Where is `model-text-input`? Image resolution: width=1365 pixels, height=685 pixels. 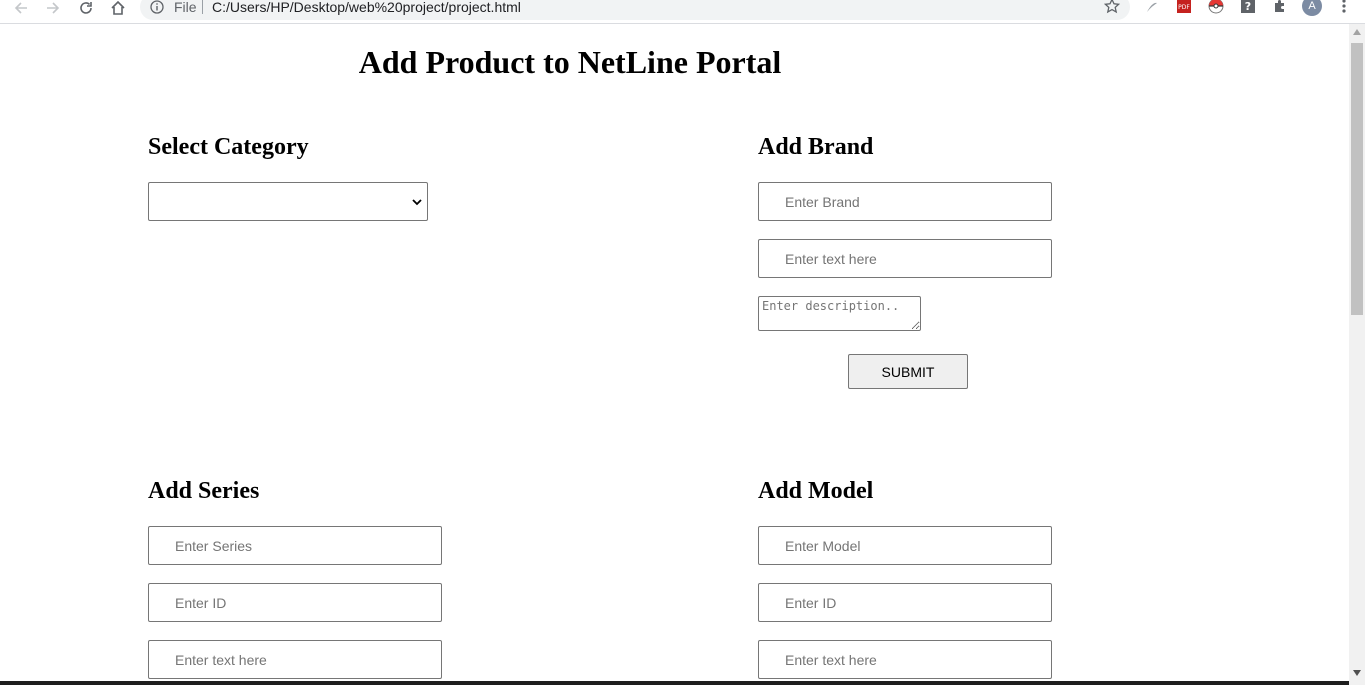
model-text-input is located at coordinates (905, 659).